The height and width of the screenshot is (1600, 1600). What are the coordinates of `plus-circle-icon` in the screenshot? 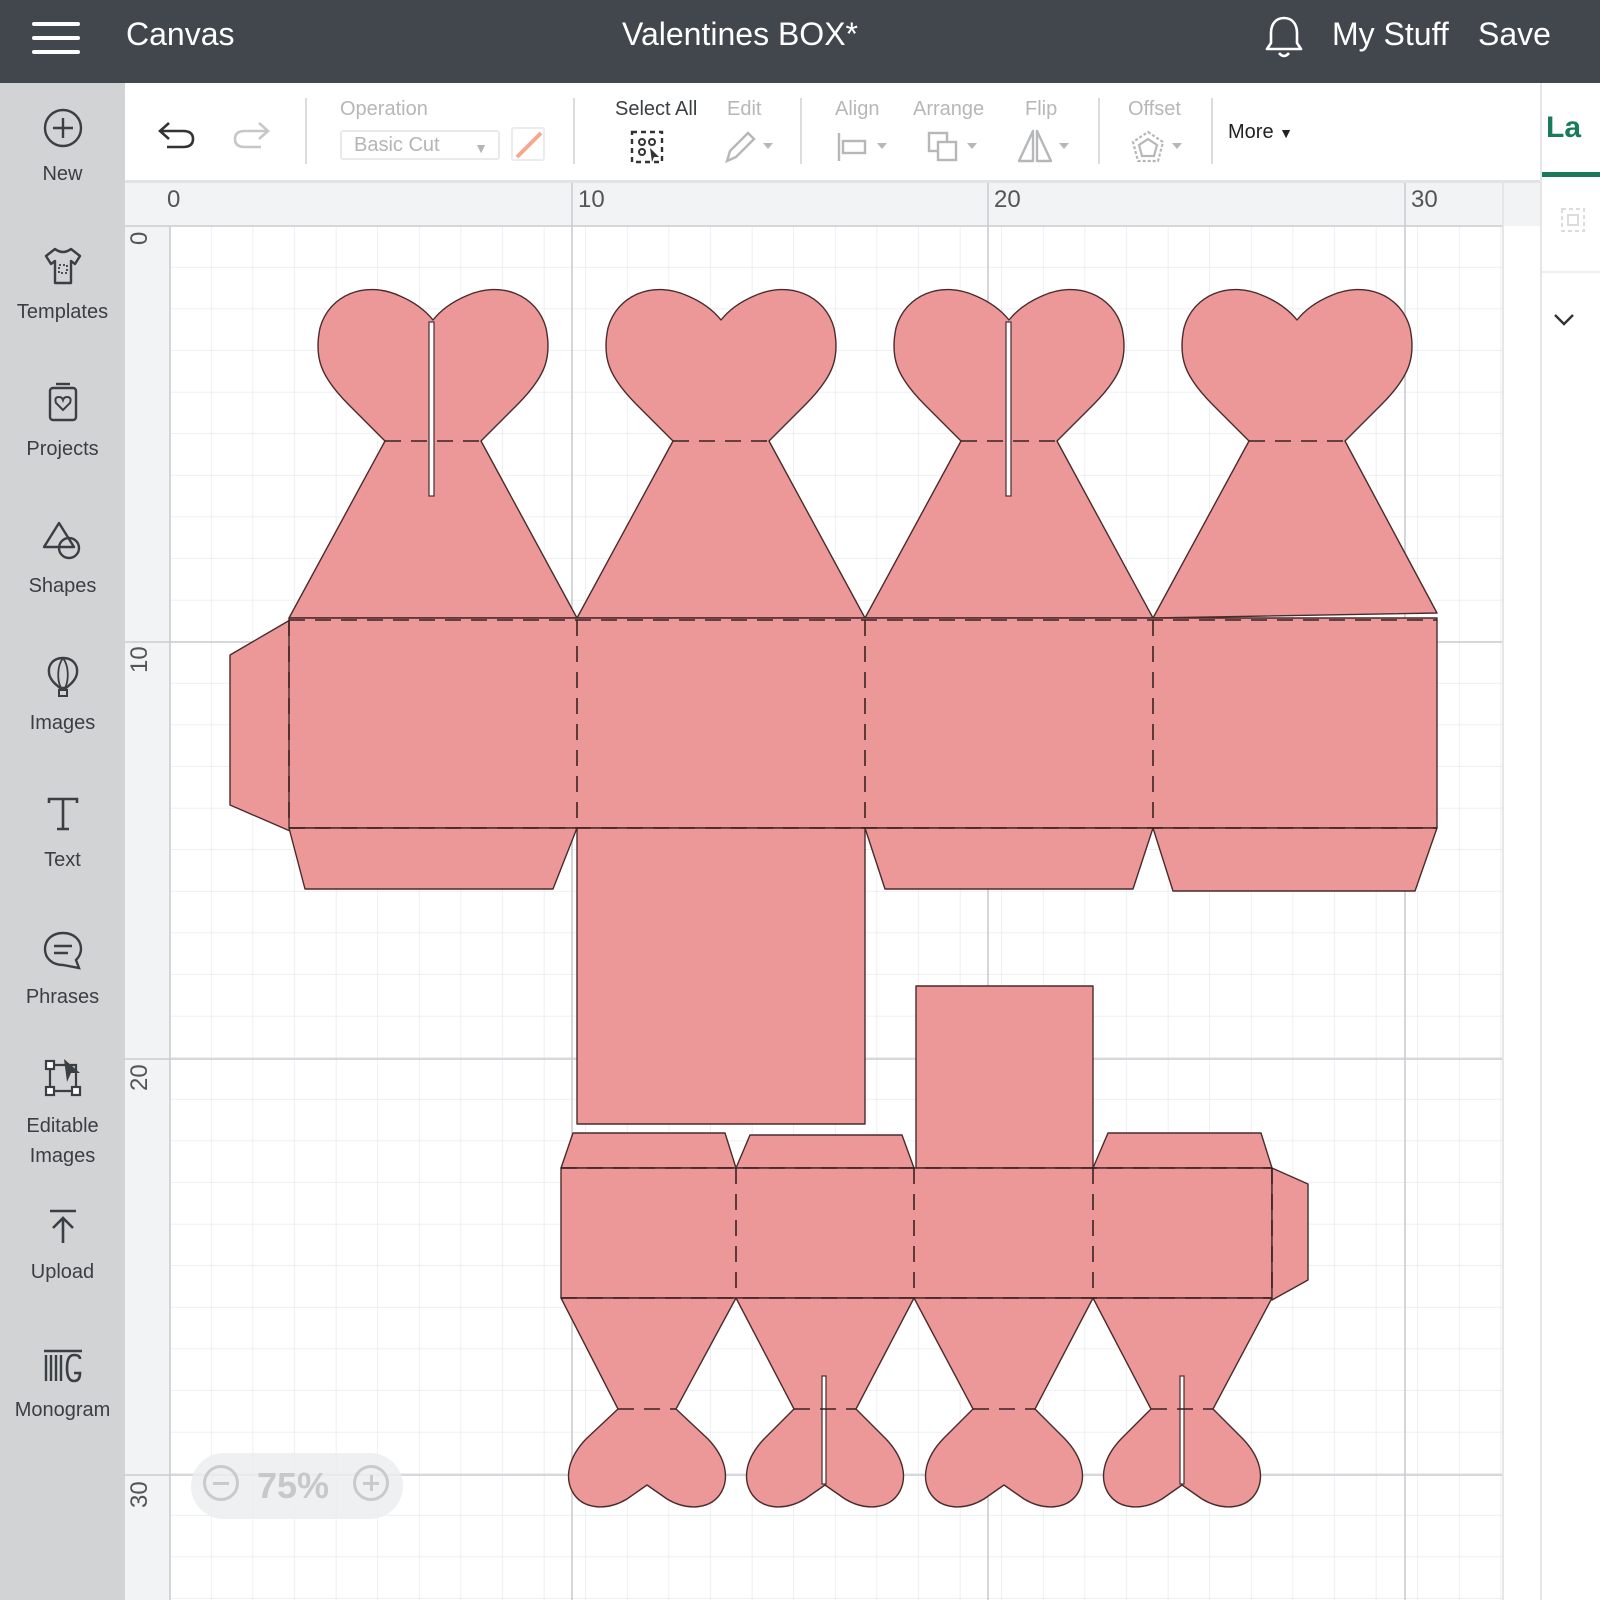 It's located at (62, 128).